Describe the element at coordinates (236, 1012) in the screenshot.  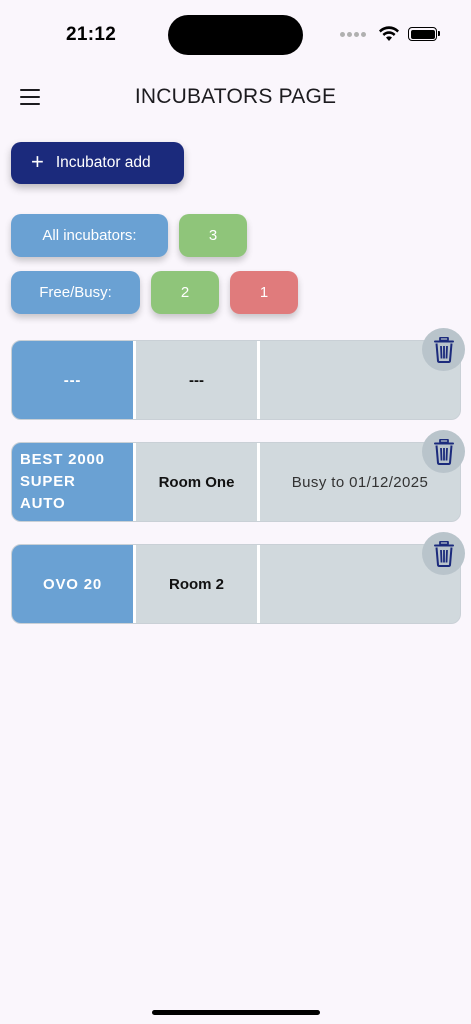
I see `home-indicator` at that location.